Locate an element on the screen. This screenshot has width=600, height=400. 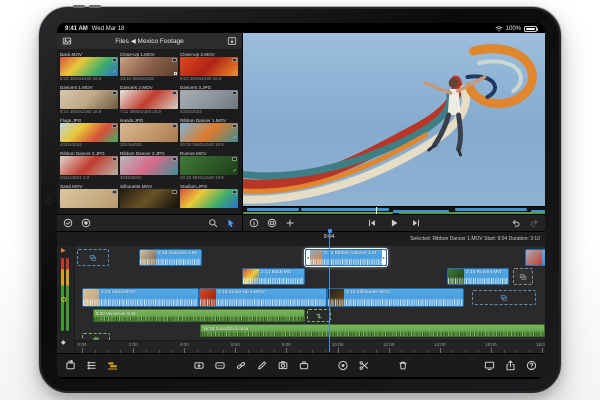
skip-back-icon is located at coordinates (372, 223).